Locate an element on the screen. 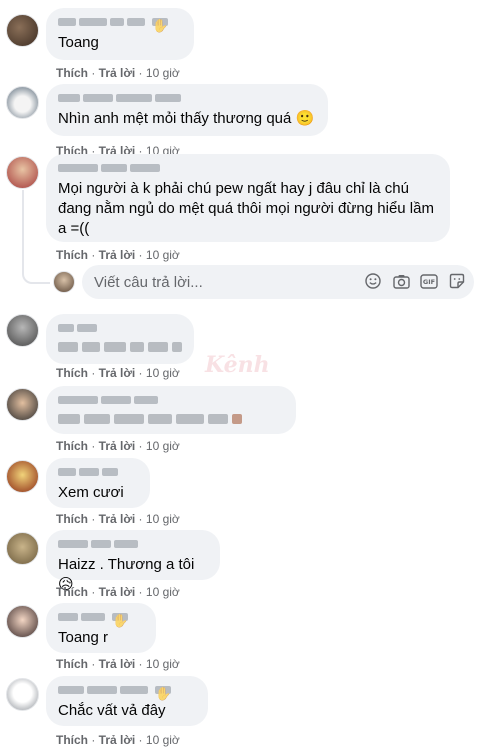 Image resolution: width=487 pixels, height=750 pixels. comment-bubble: ✋ Chắc vất vả đây is located at coordinates (127, 701).